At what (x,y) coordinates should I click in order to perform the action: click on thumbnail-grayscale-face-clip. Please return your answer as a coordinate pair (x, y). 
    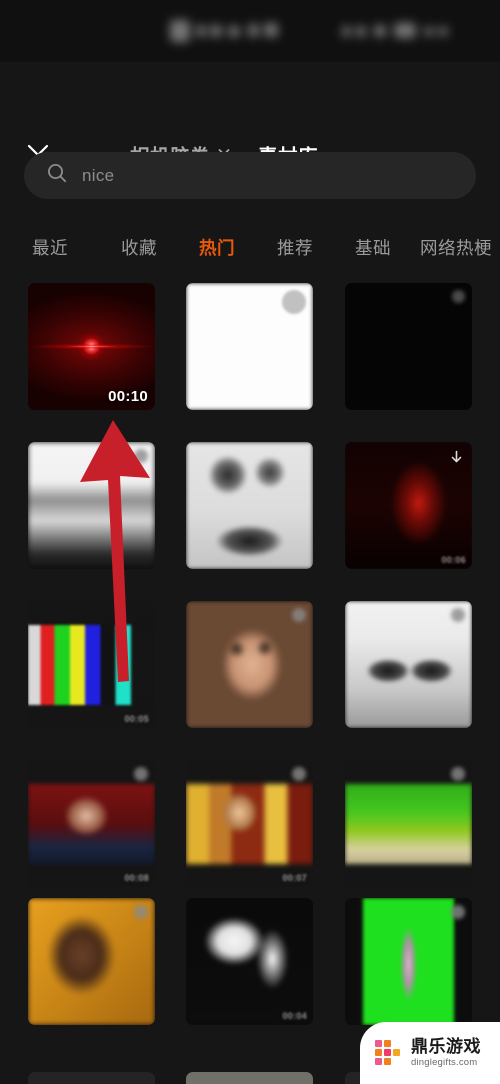
    Looking at the image, I should click on (249, 505).